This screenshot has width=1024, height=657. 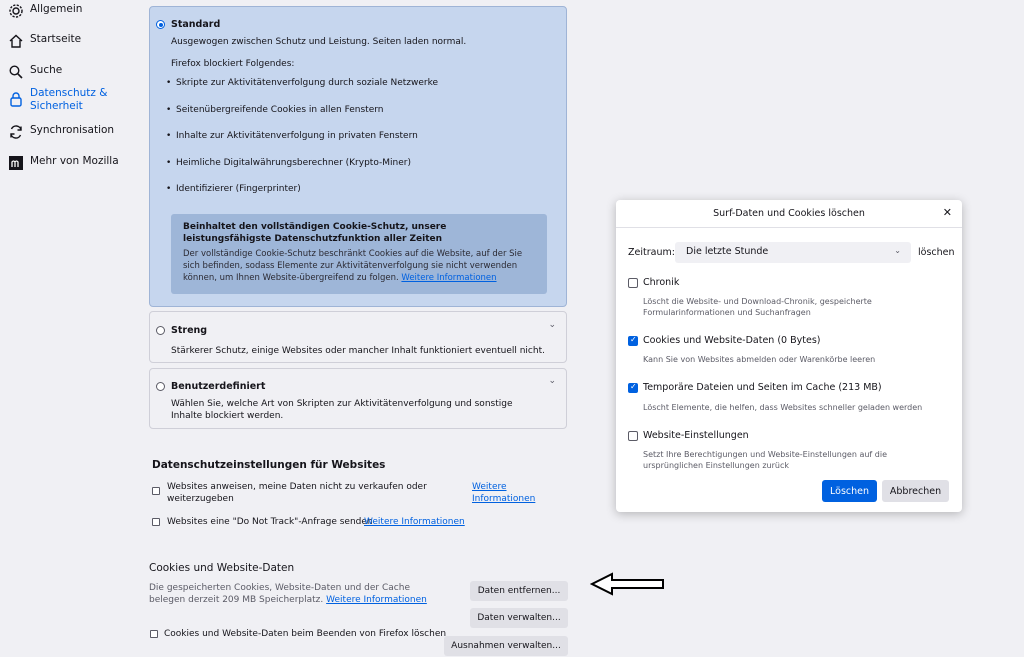 I want to click on delete-on-close-checkbox, so click(x=154, y=634).